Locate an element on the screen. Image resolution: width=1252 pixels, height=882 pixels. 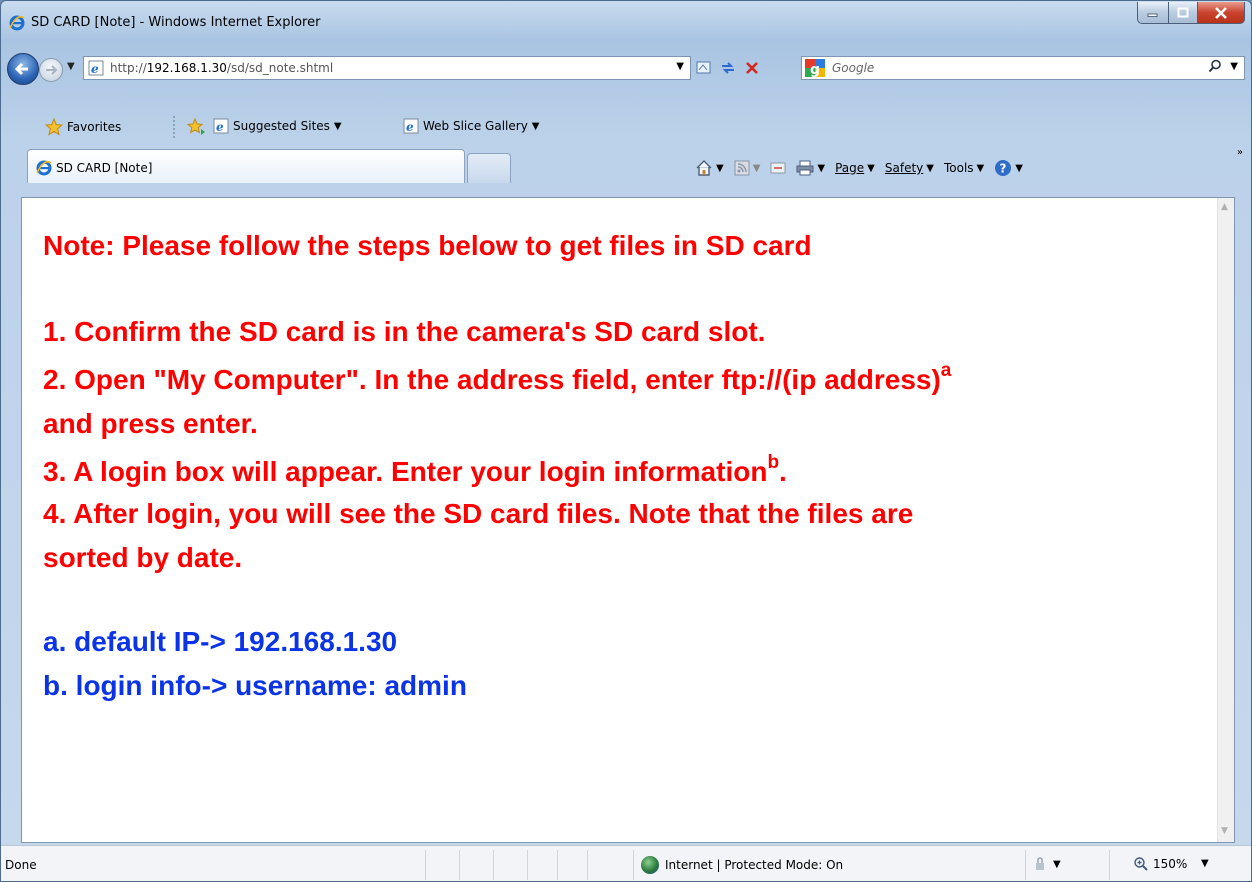
add-to-favorites-bar-button is located at coordinates (197, 127).